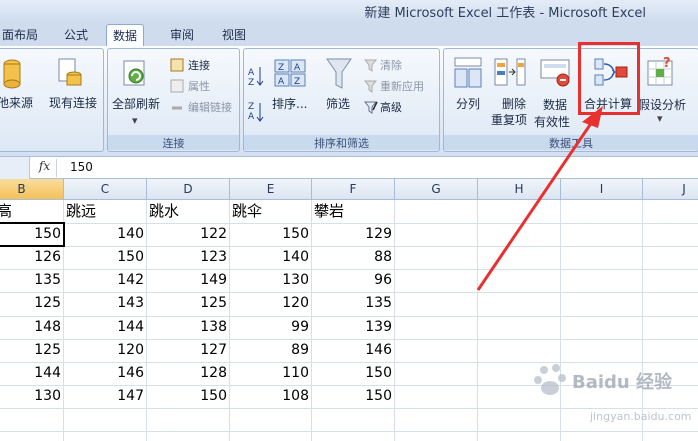  What do you see at coordinates (641, 416) in the screenshot?
I see `watermark-url: jingyan.baidu.com` at bounding box center [641, 416].